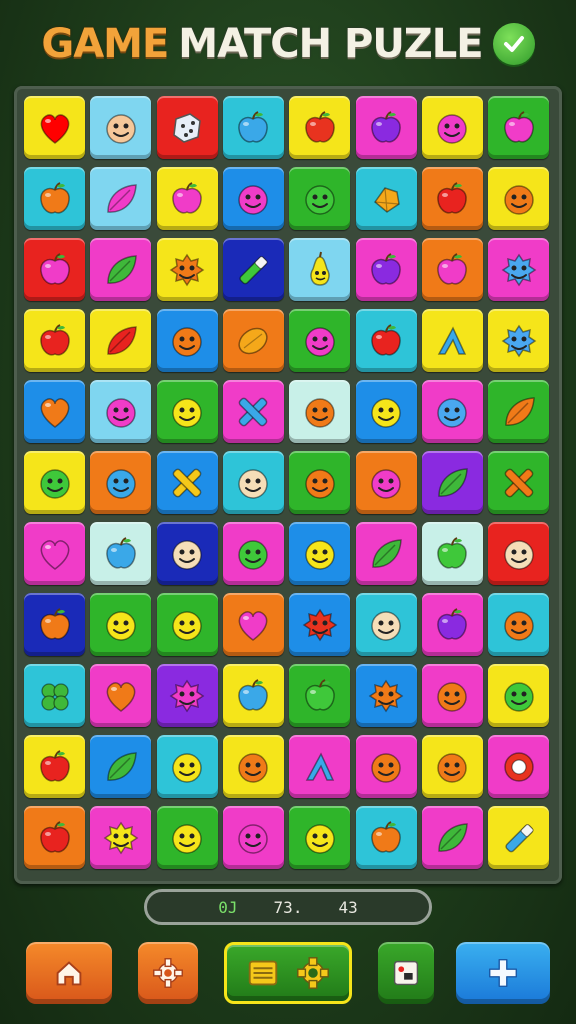 The image size is (576, 1024). I want to click on menu-gear-button, so click(288, 973).